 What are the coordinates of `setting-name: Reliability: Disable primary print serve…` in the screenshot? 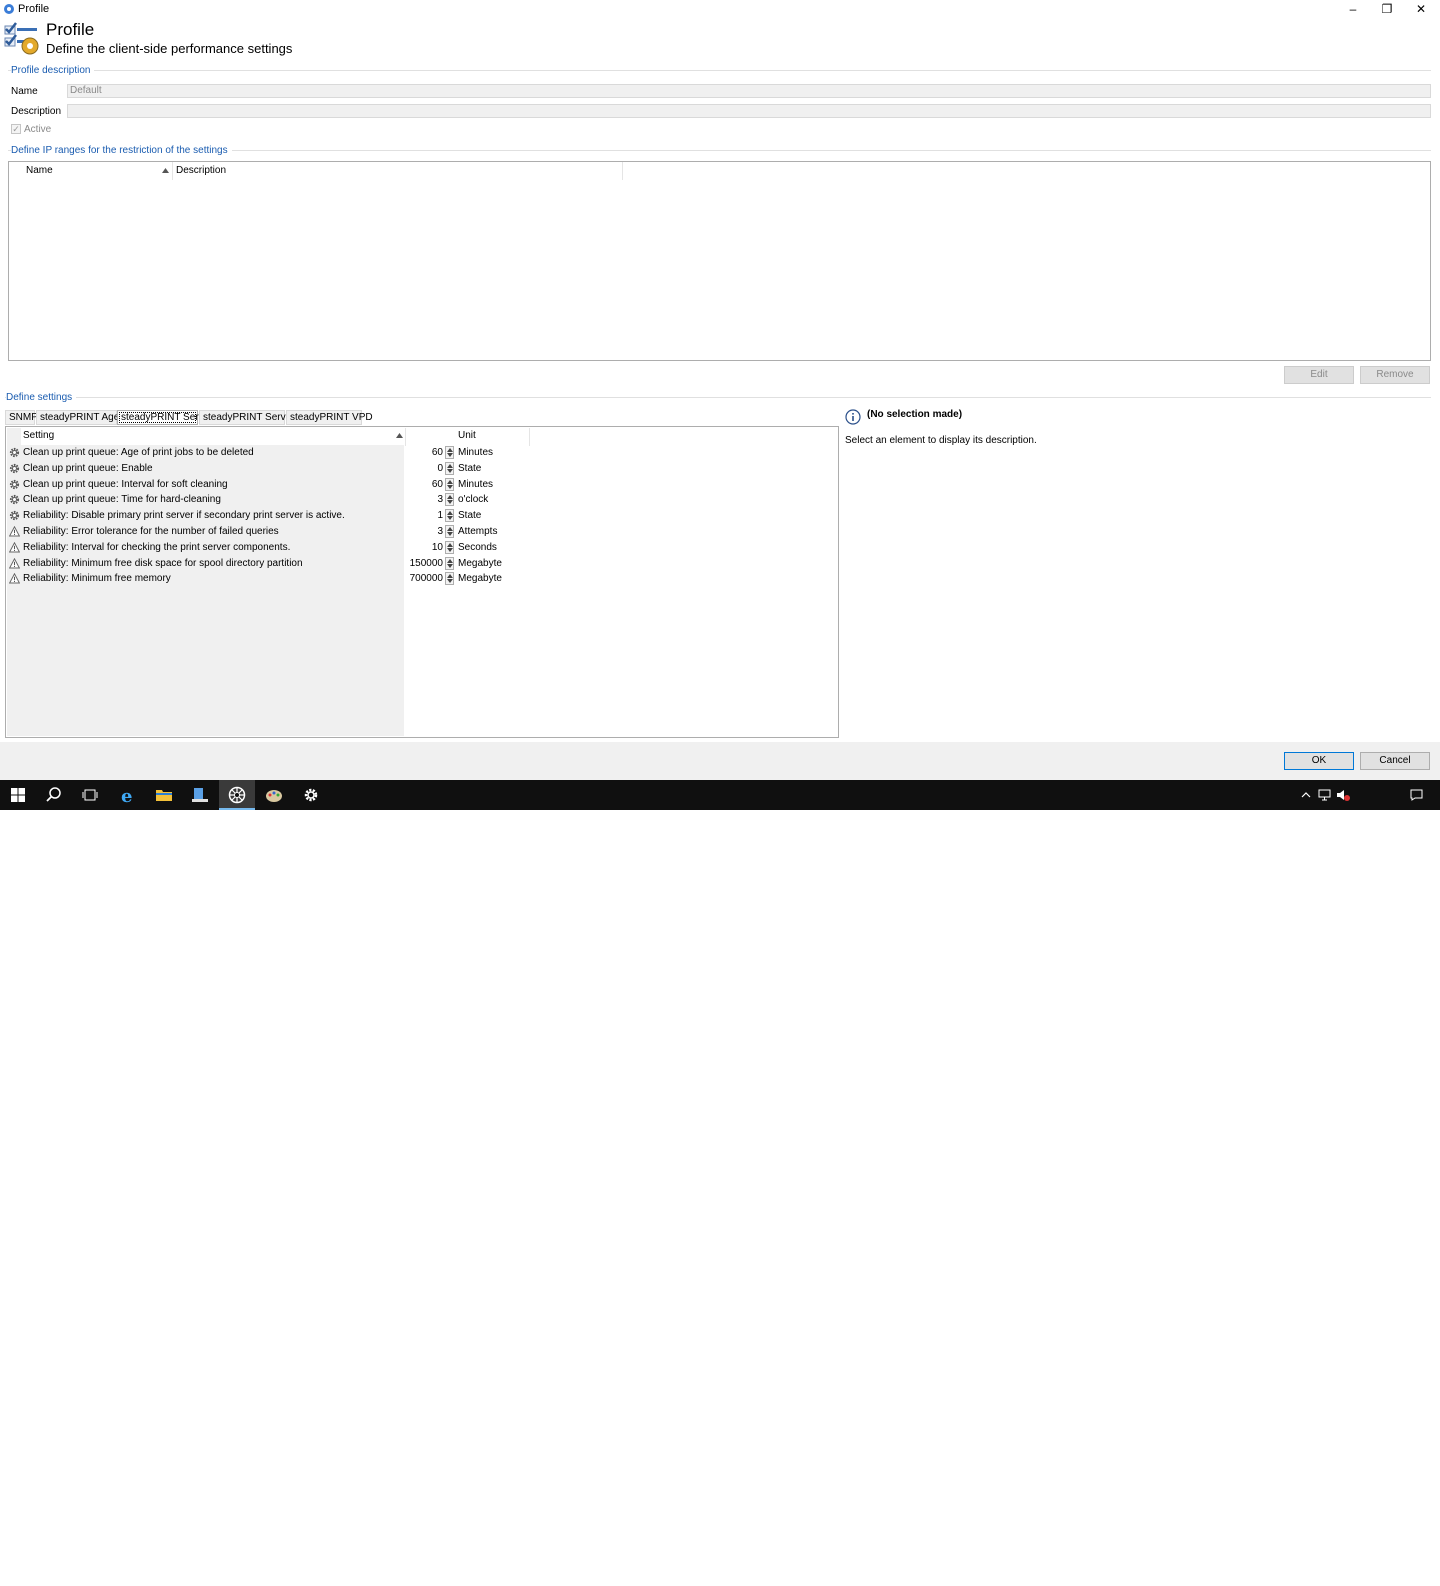 It's located at (184, 516).